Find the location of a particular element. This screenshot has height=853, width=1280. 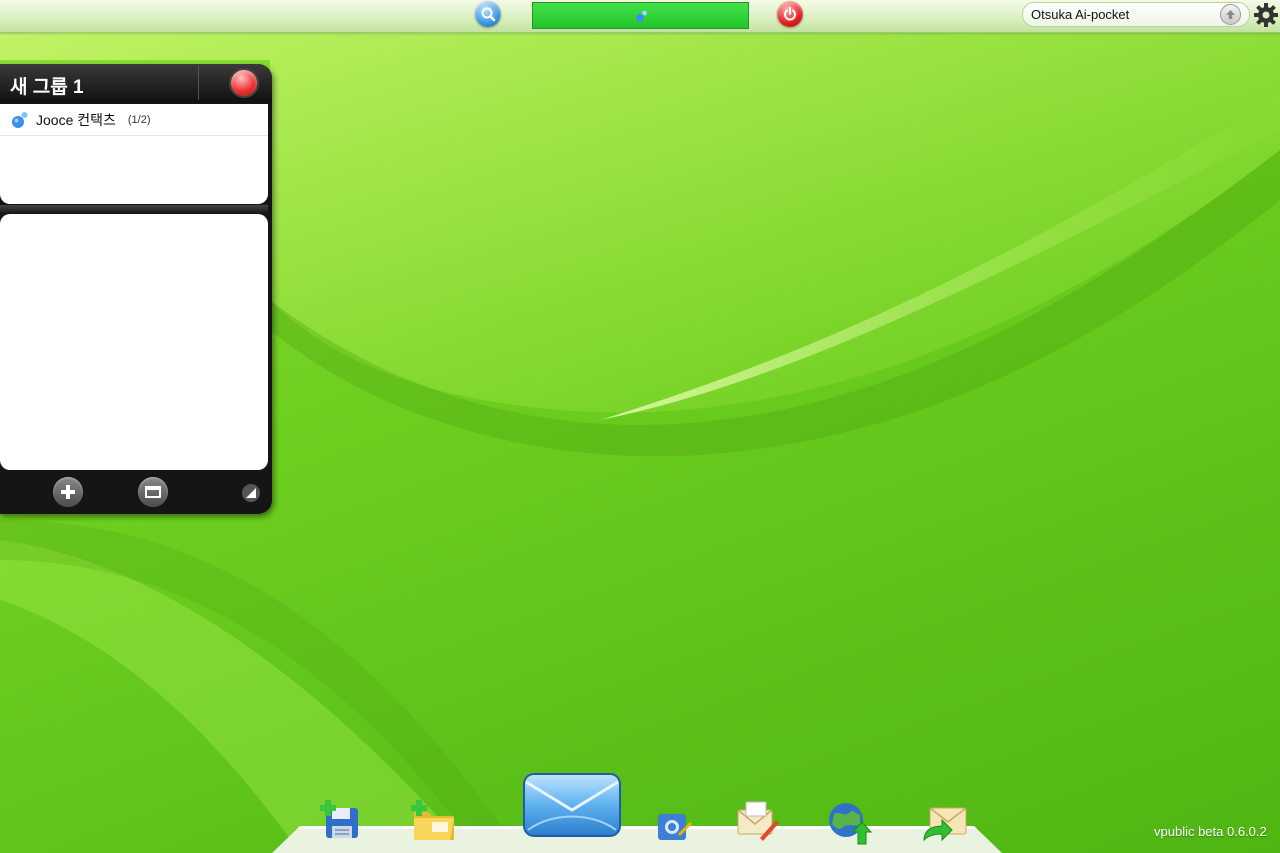

window-button is located at coordinates (153, 492).